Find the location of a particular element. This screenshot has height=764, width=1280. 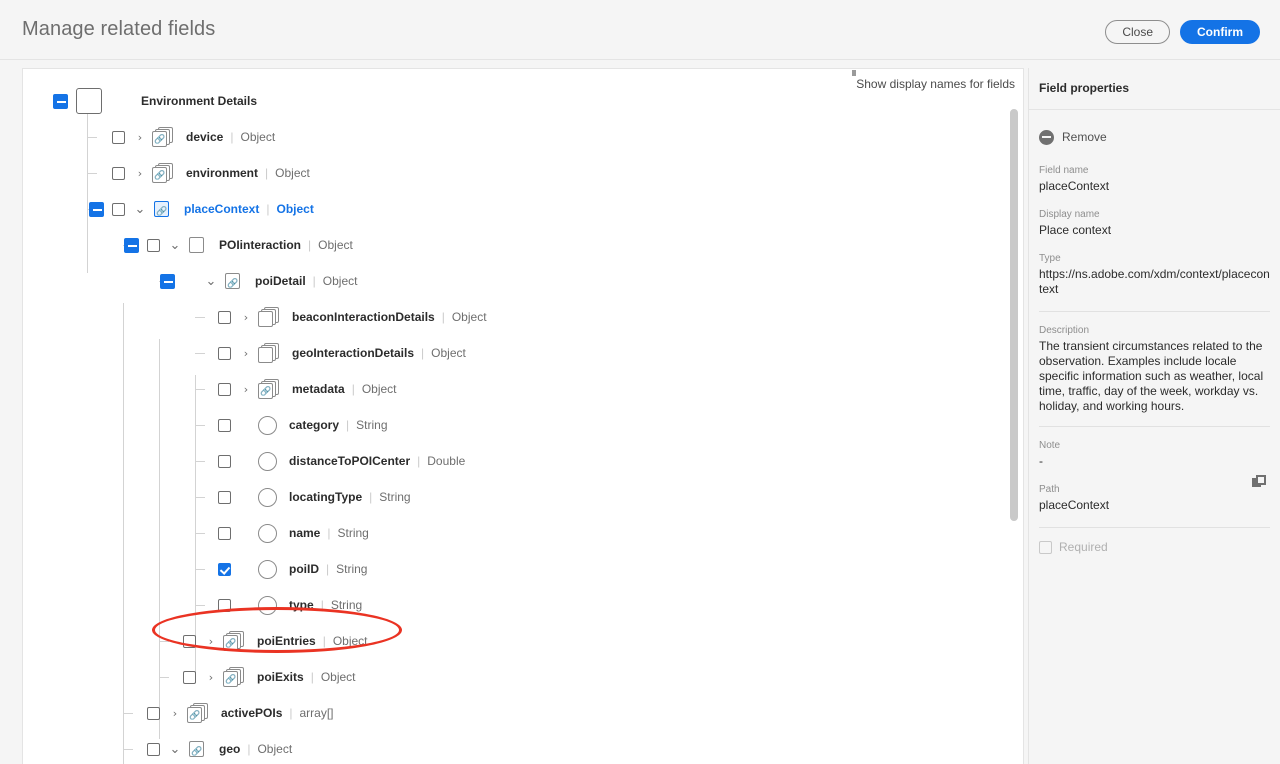

tree-row: name | String is located at coordinates (523, 533).